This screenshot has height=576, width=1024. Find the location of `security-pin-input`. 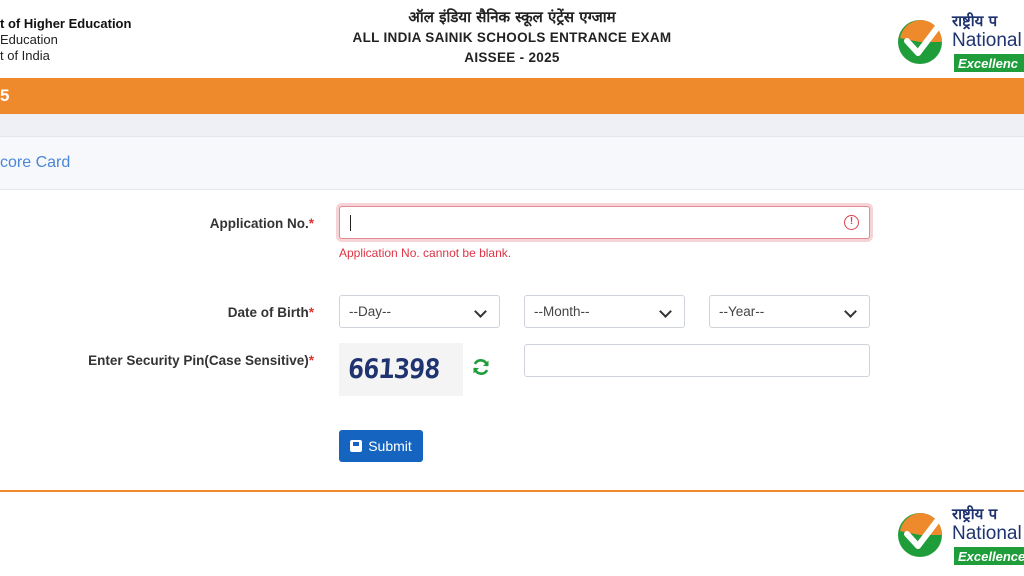

security-pin-input is located at coordinates (697, 360).